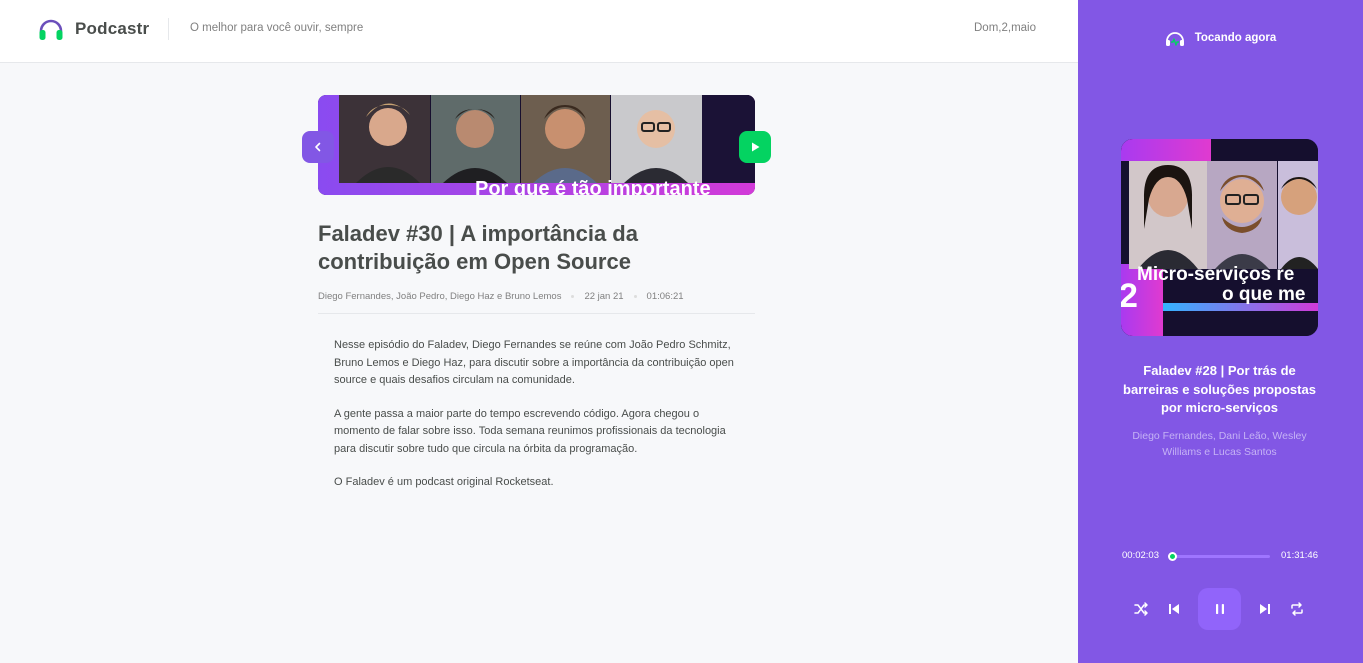 The height and width of the screenshot is (663, 1363). I want to click on now-playing-header: Tocando agora, so click(1220, 38).